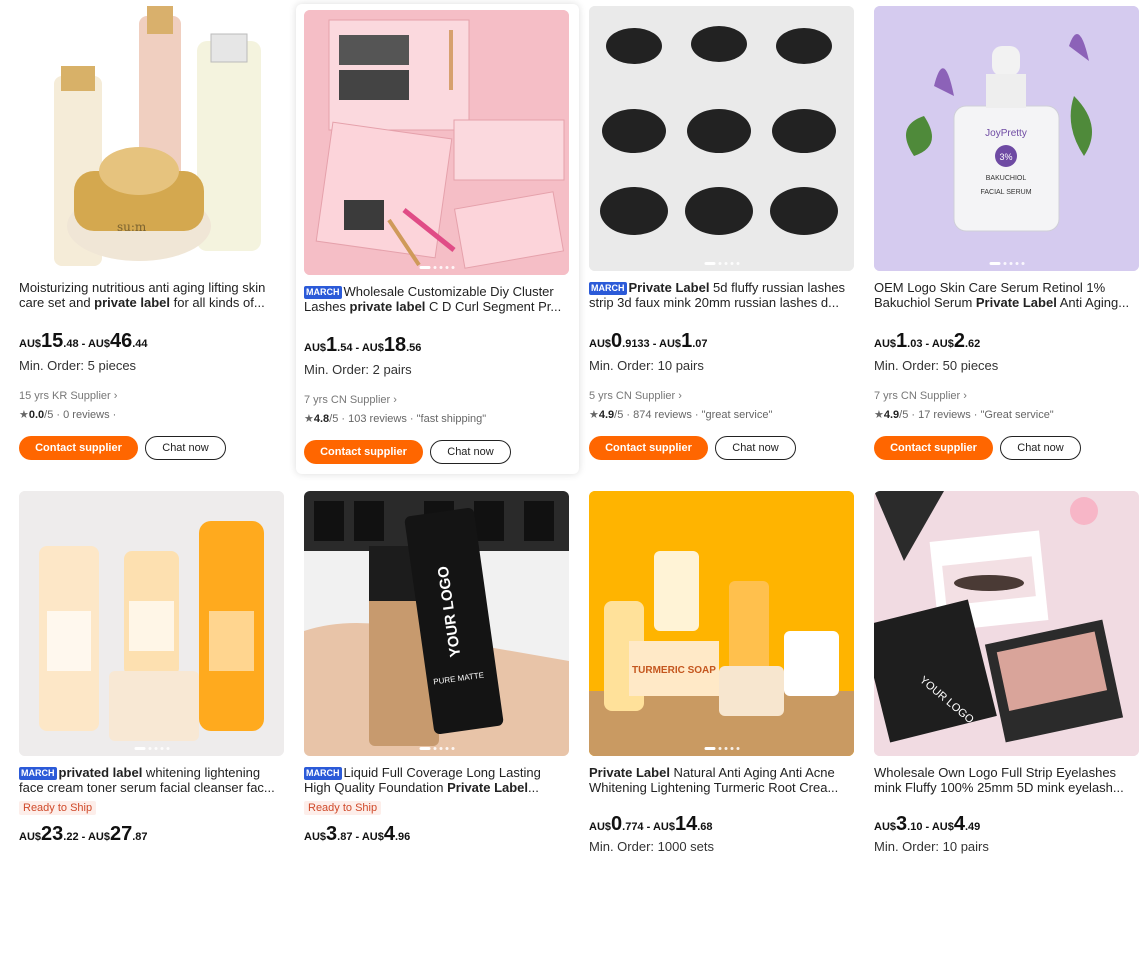 This screenshot has width=1148, height=955. I want to click on price-integer: 2, so click(959, 341).